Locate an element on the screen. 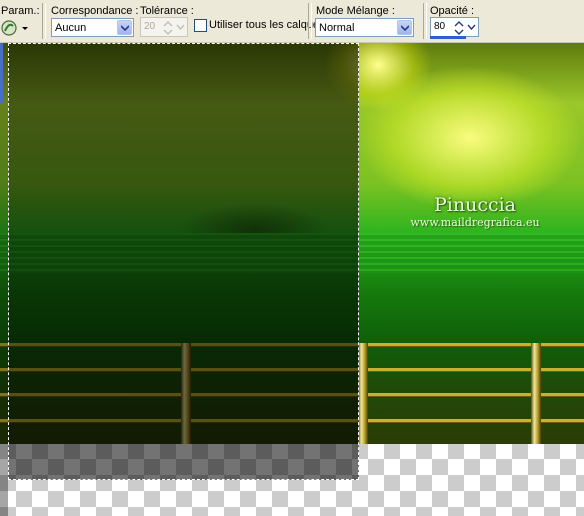  tolerance-label: Tolérance : is located at coordinates (167, 11).